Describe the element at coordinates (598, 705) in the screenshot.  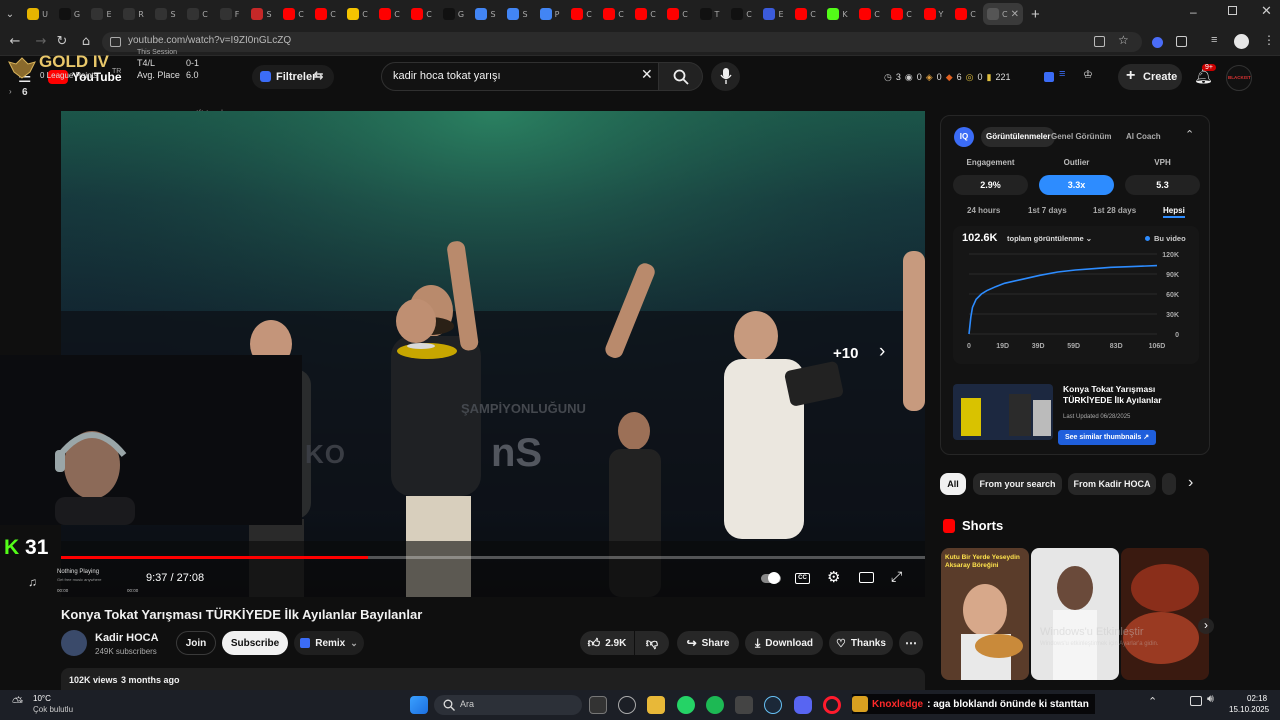
I see `terminal-icon` at that location.